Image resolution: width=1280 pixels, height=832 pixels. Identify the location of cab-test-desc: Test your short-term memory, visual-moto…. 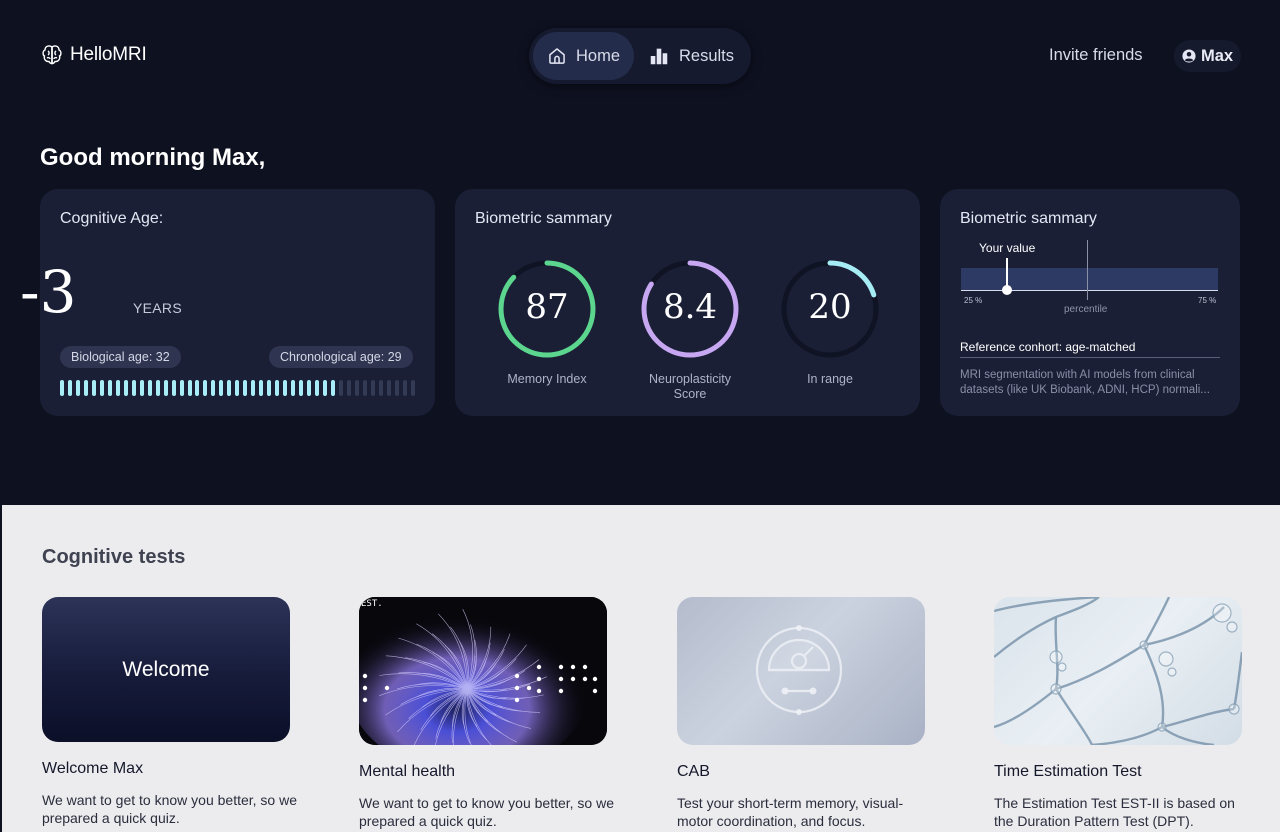
(790, 812).